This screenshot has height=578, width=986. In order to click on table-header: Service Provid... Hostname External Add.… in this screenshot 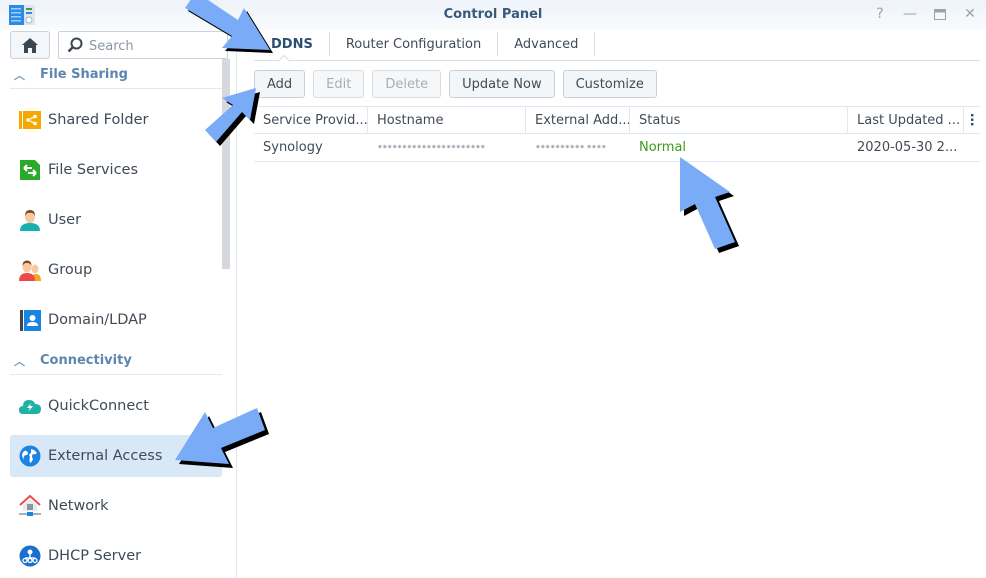, I will do `click(617, 120)`.